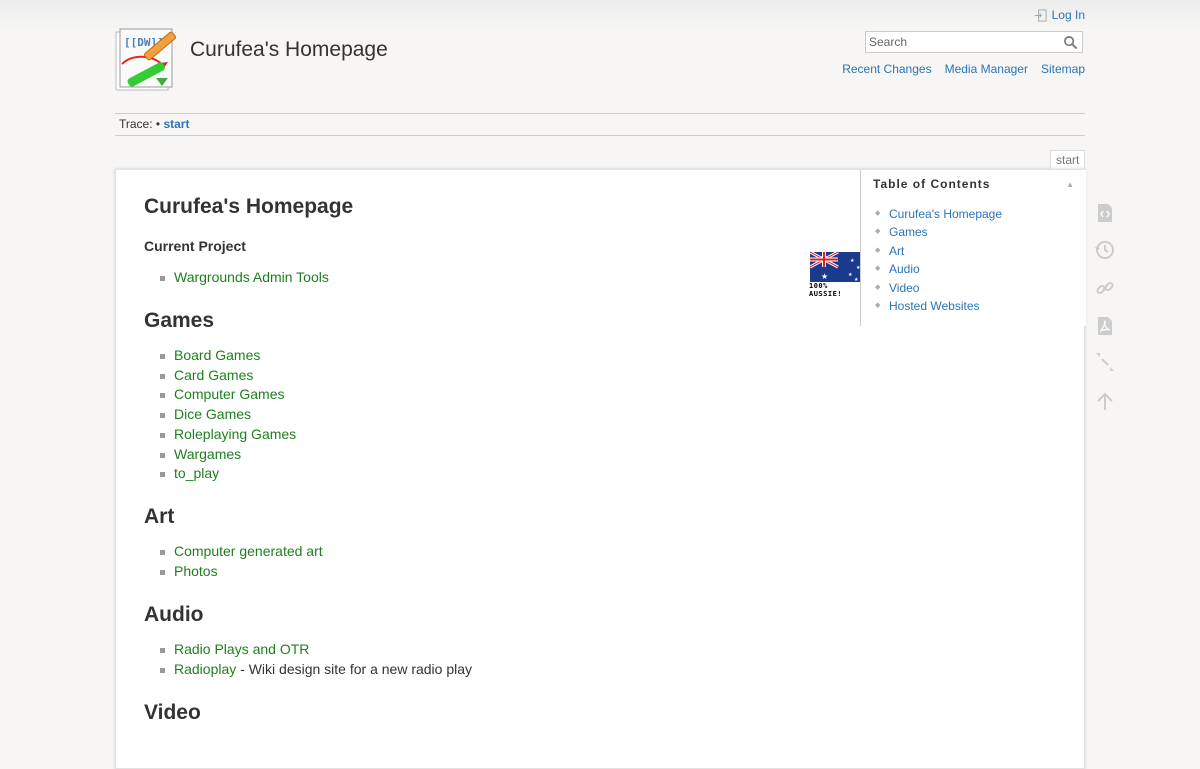  What do you see at coordinates (1105, 402) in the screenshot?
I see `back-to-top-icon` at bounding box center [1105, 402].